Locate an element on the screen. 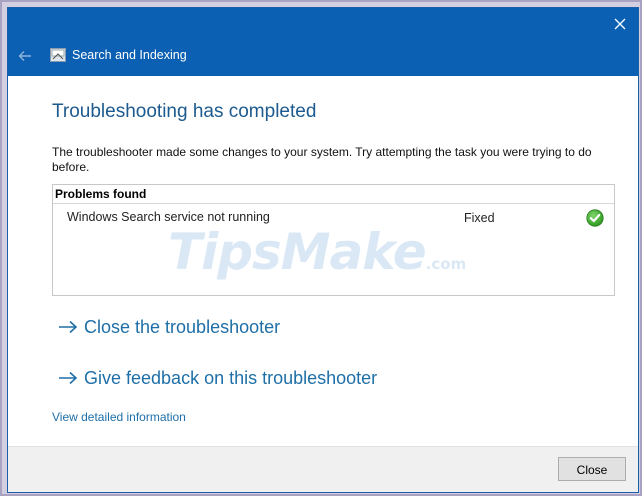 The width and height of the screenshot is (642, 496). view-detailed-information-link: View detailed information is located at coordinates (119, 417).